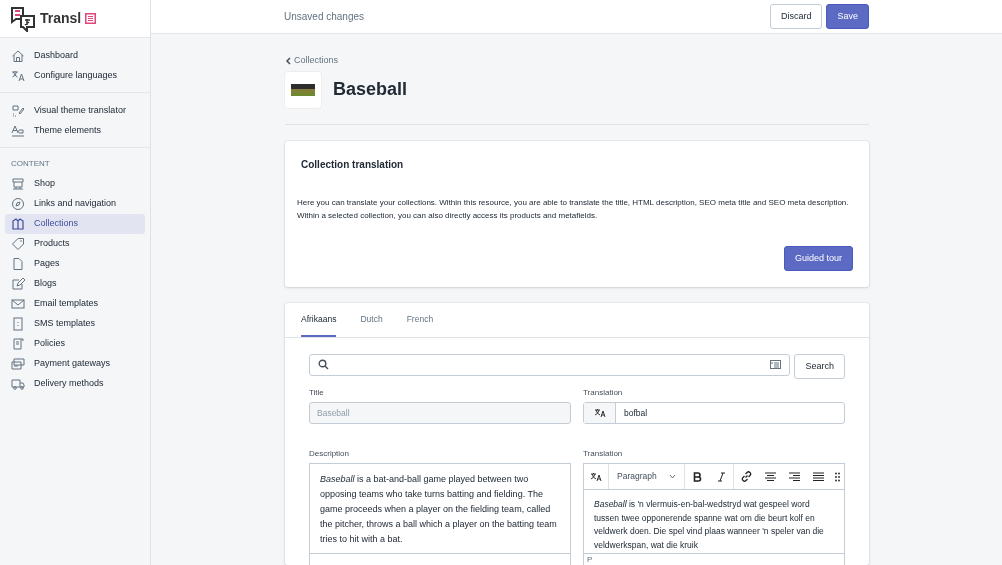  Describe the element at coordinates (75, 344) in the screenshot. I see `sidebar-item: Policies` at that location.